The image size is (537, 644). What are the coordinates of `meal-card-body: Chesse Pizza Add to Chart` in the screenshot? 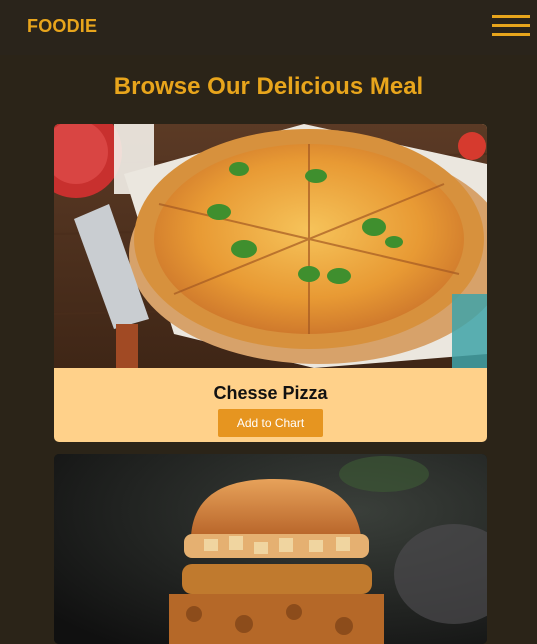 It's located at (270, 405).